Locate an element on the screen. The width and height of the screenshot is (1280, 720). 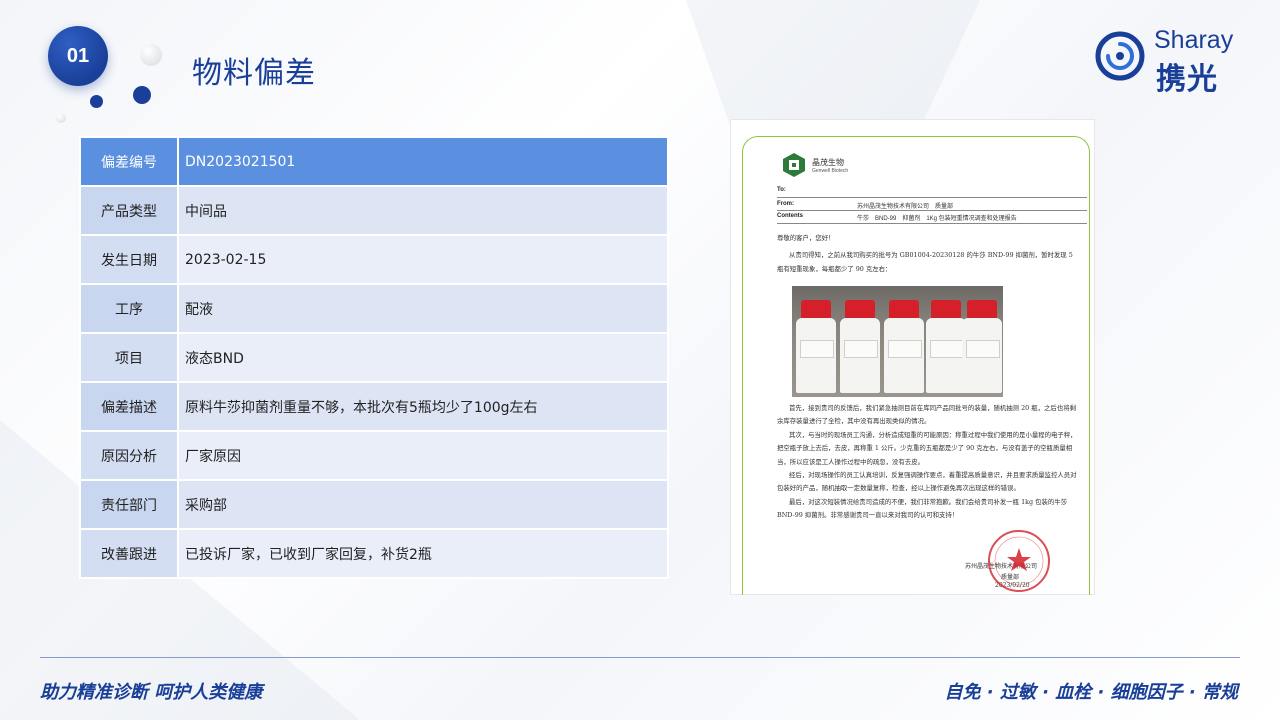
logo-text-en: Sharay is located at coordinates (1194, 40).